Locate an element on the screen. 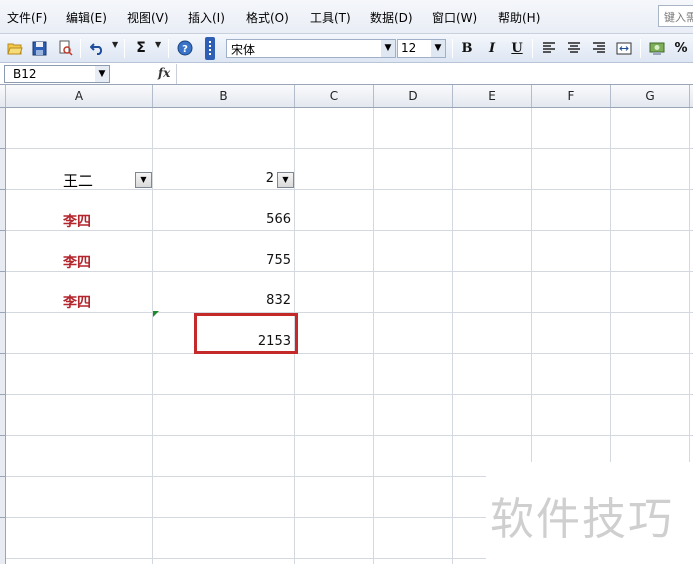 This screenshot has height=564, width=693. menu-format: 格式(O) is located at coordinates (267, 17).